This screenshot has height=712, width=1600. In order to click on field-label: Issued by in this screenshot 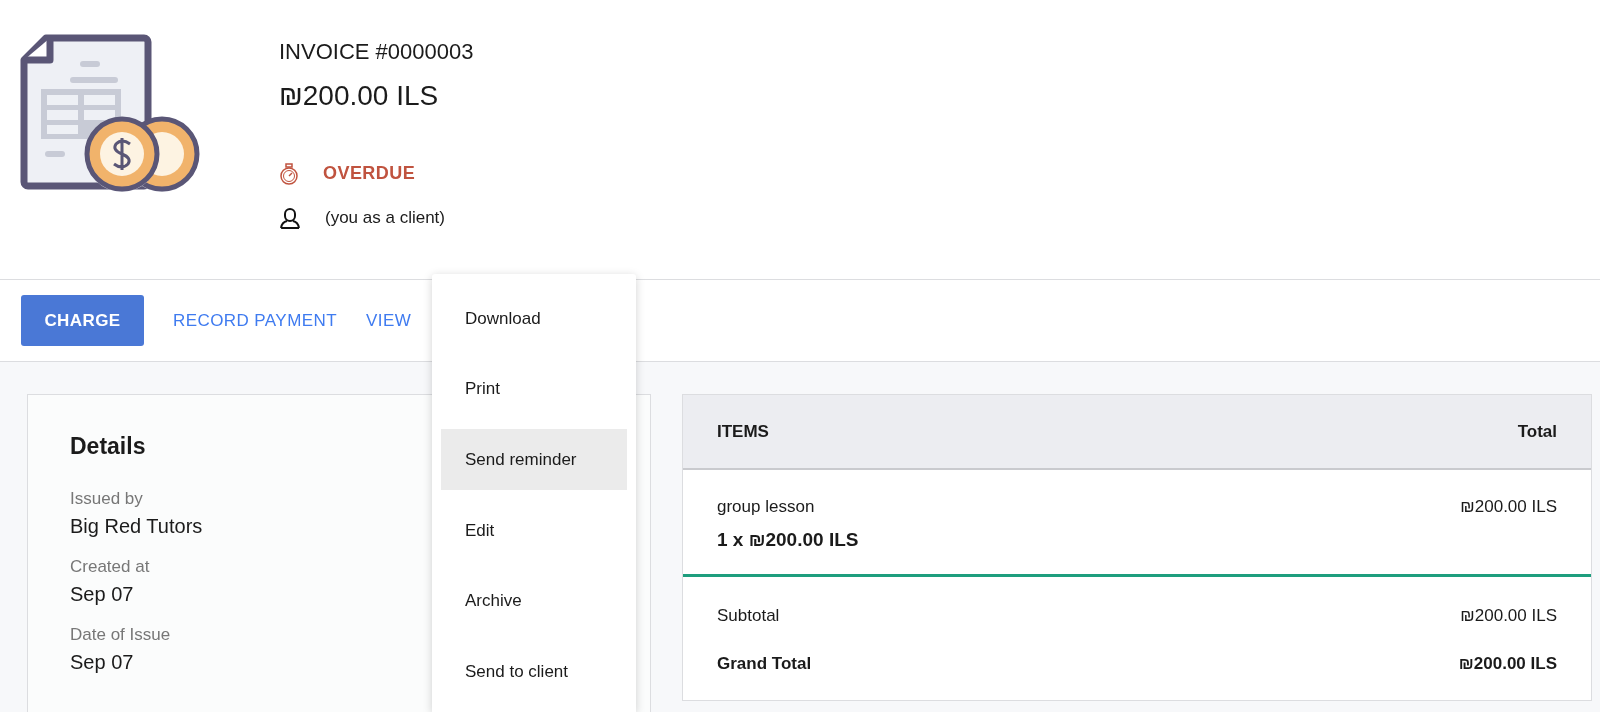, I will do `click(106, 498)`.